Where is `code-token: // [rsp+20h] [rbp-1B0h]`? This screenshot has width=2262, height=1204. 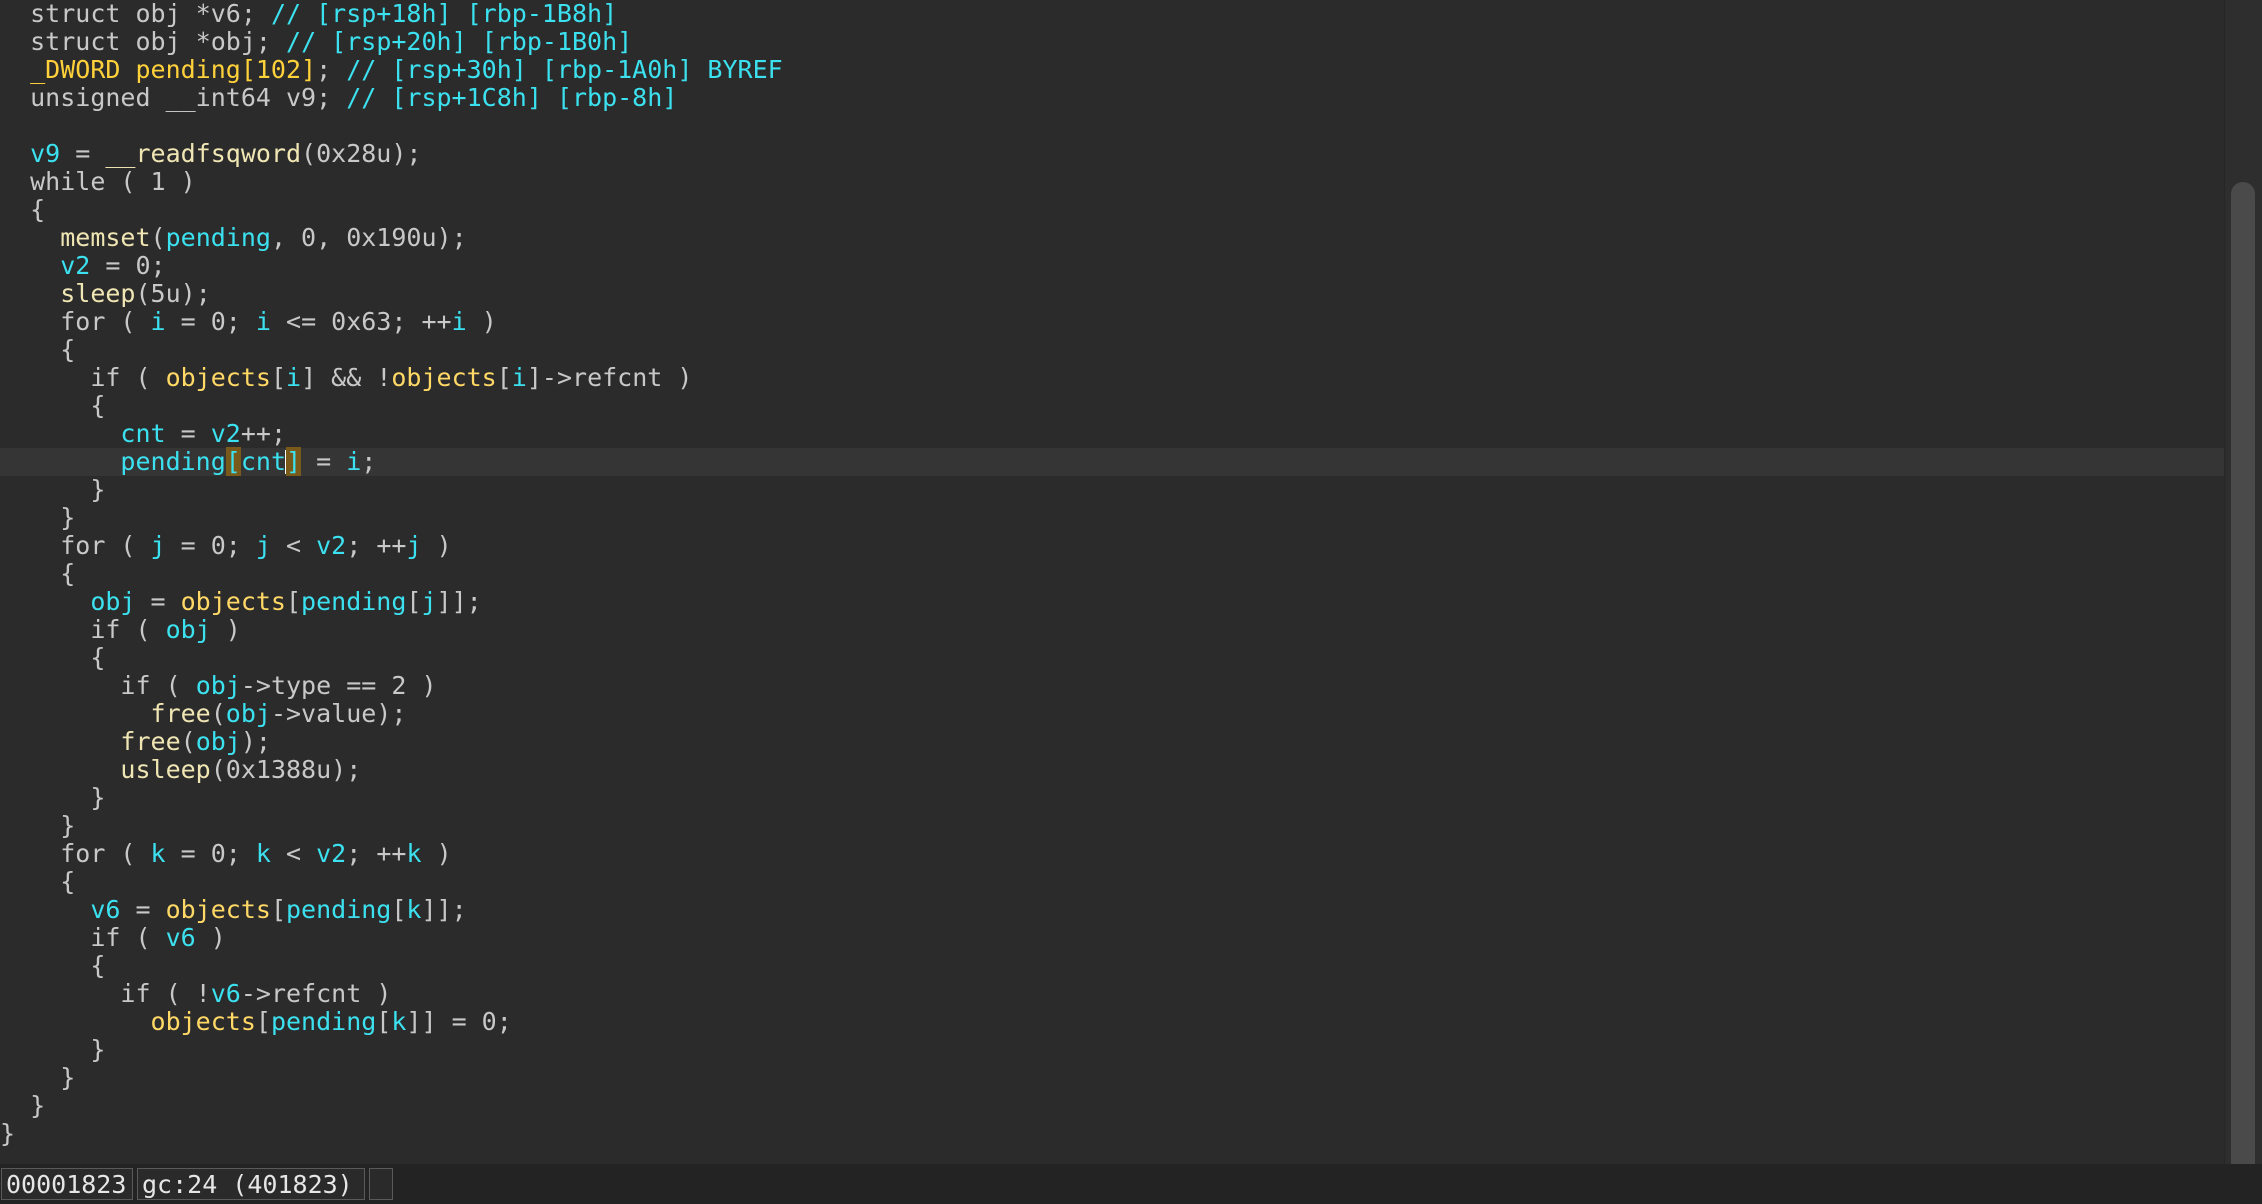 code-token: // [rsp+20h] [rbp-1B0h] is located at coordinates (459, 41).